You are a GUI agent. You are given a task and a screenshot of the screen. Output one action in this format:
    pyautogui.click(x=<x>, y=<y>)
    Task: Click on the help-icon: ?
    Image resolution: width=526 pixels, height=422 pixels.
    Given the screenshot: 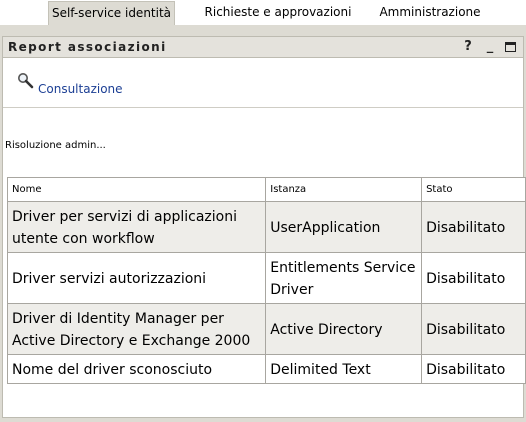 What is the action you would take?
    pyautogui.click(x=468, y=47)
    